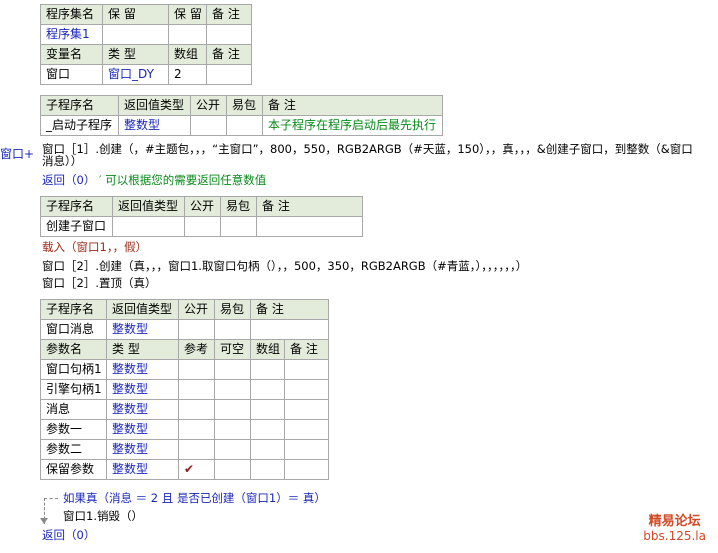  What do you see at coordinates (73, 429) in the screenshot?
I see `param-name-cell: 参数一` at bounding box center [73, 429].